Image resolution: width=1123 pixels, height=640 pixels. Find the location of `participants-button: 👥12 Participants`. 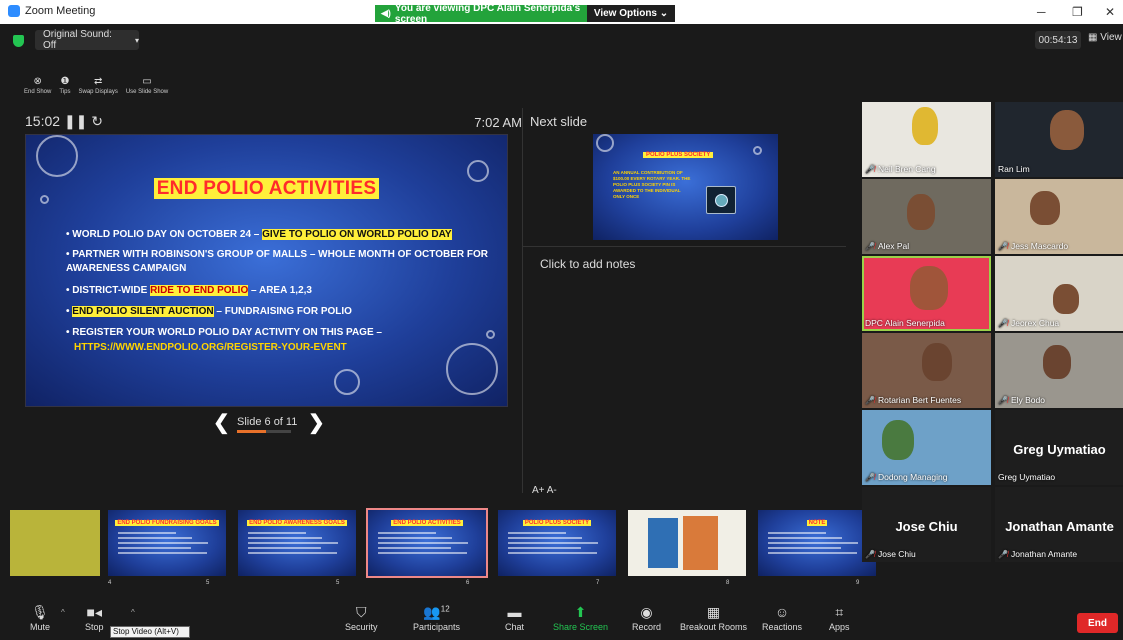

participants-button: 👥12 Participants is located at coordinates (436, 618).